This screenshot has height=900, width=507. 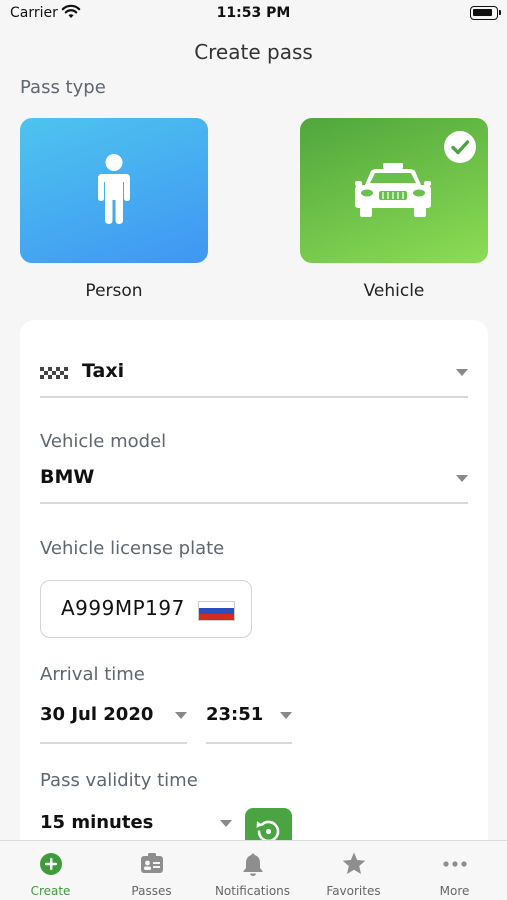 I want to click on plus-circle-icon, so click(x=51, y=864).